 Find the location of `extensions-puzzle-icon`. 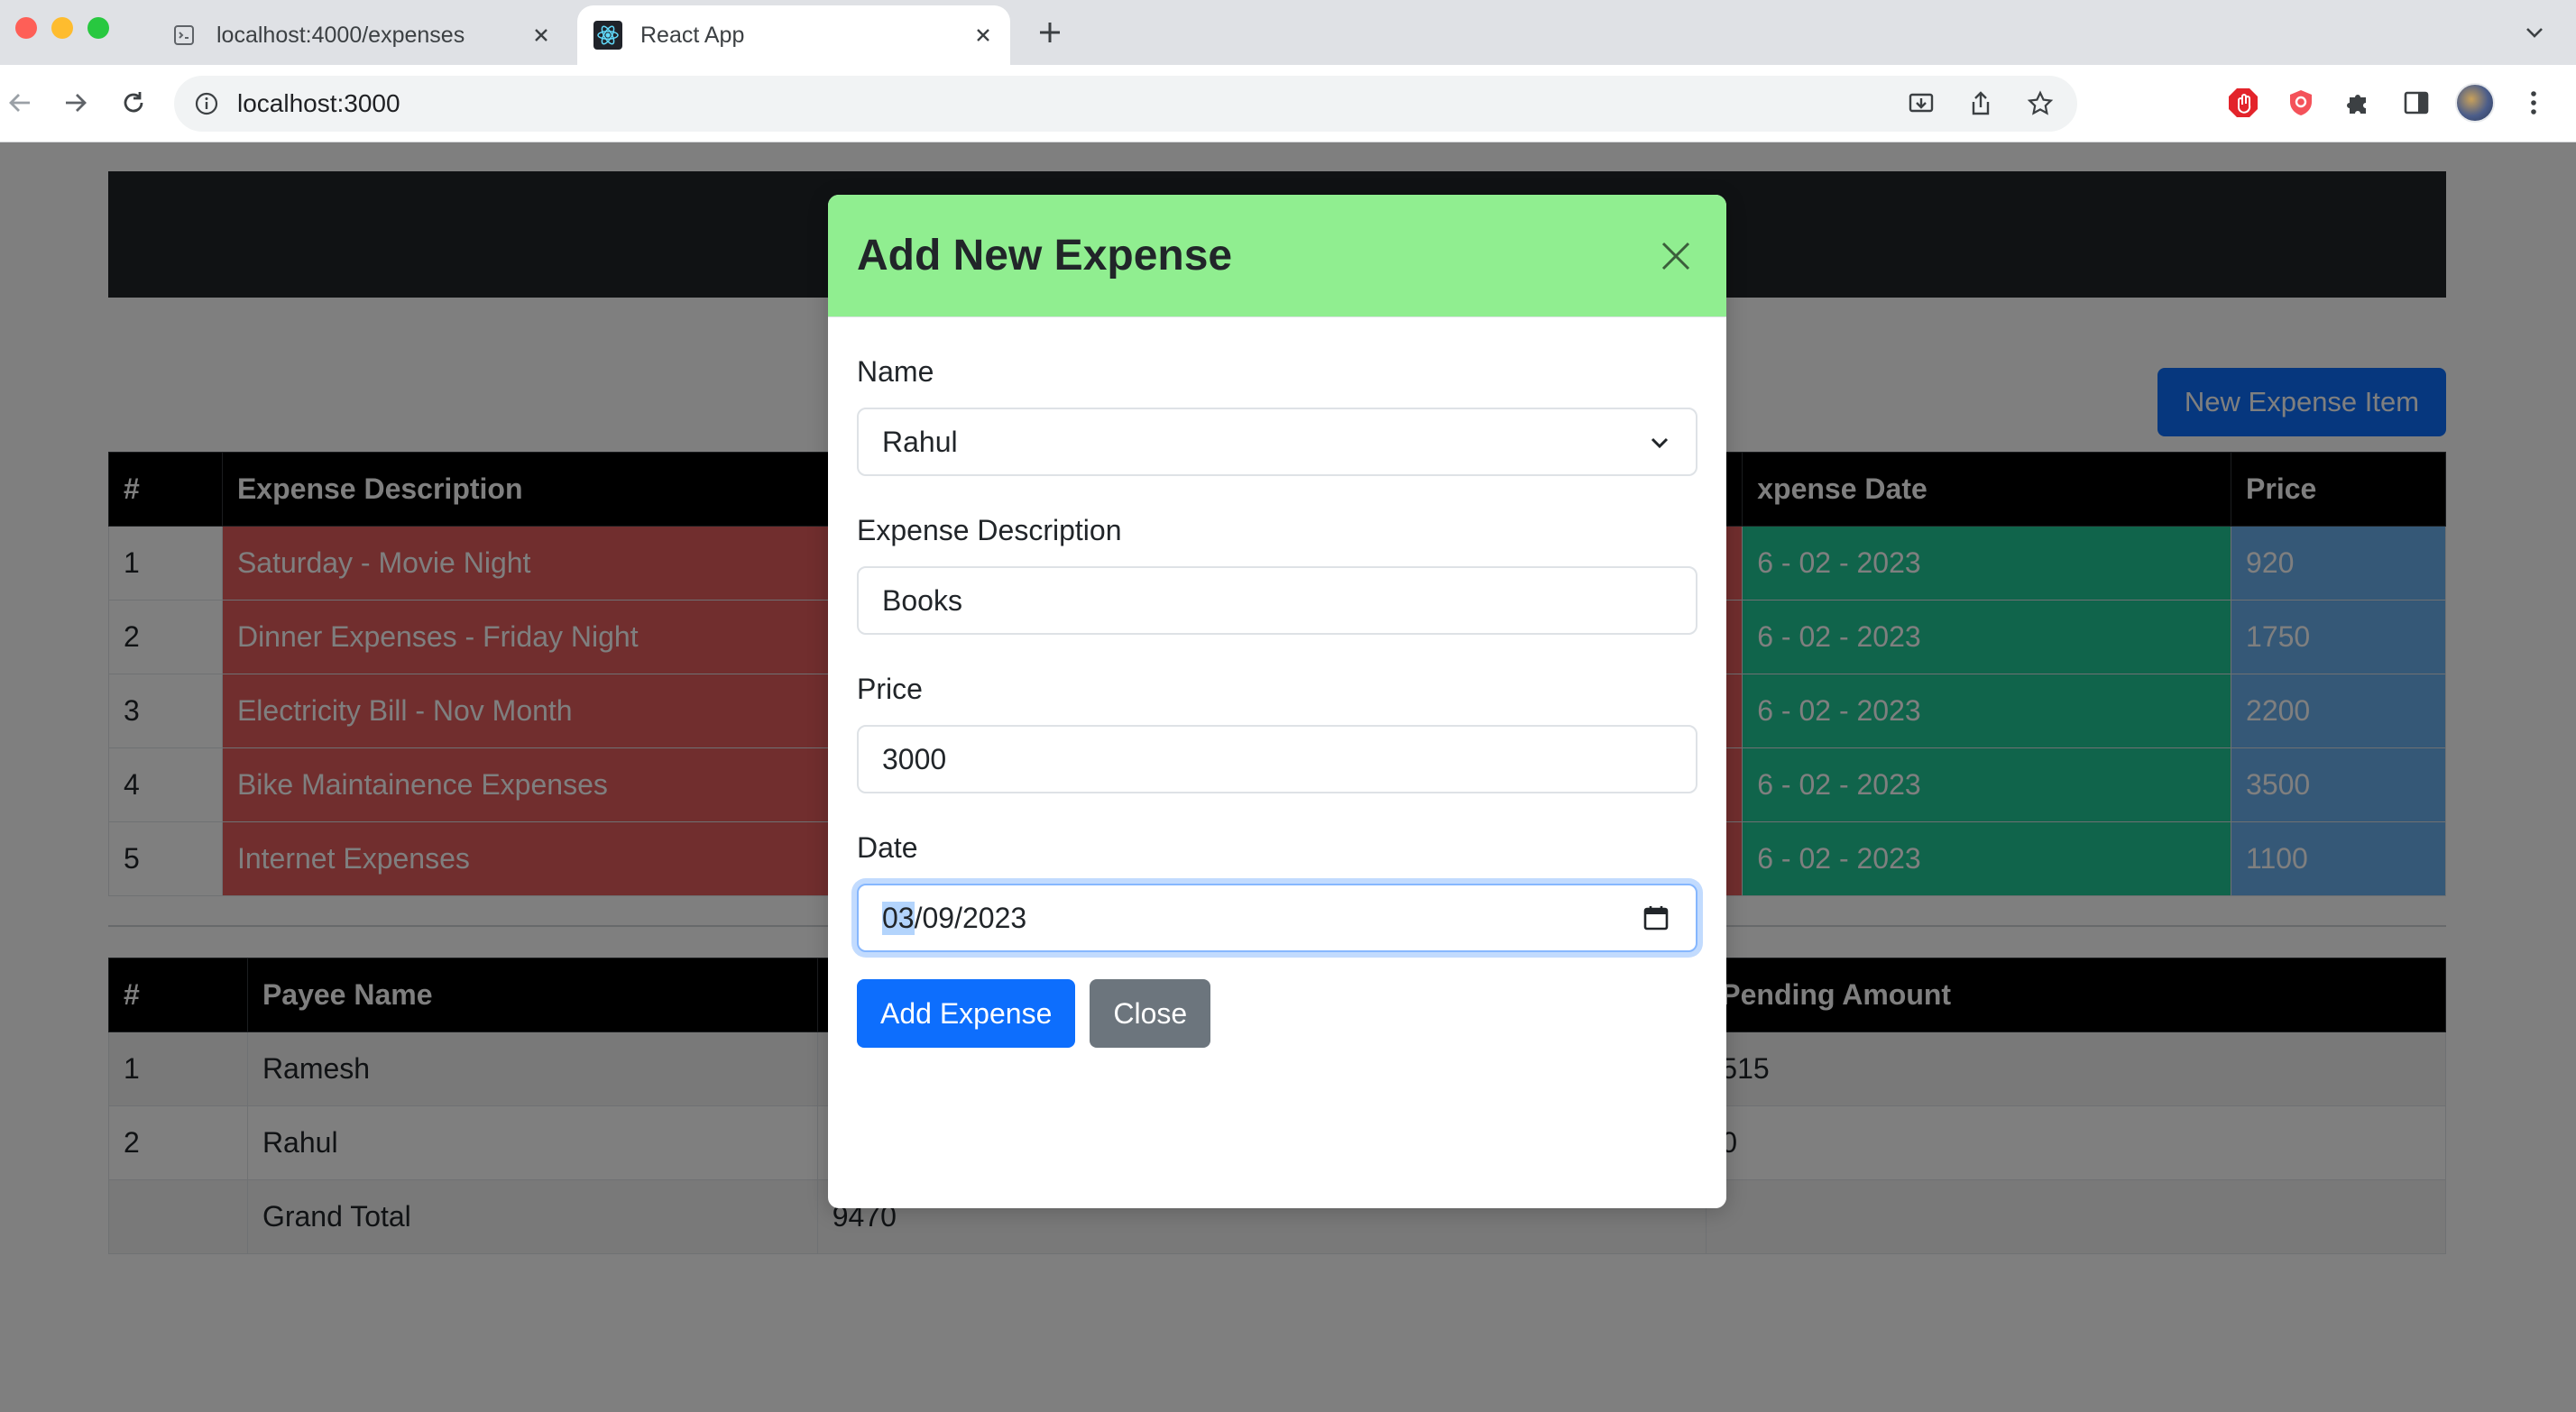

extensions-puzzle-icon is located at coordinates (2359, 103).